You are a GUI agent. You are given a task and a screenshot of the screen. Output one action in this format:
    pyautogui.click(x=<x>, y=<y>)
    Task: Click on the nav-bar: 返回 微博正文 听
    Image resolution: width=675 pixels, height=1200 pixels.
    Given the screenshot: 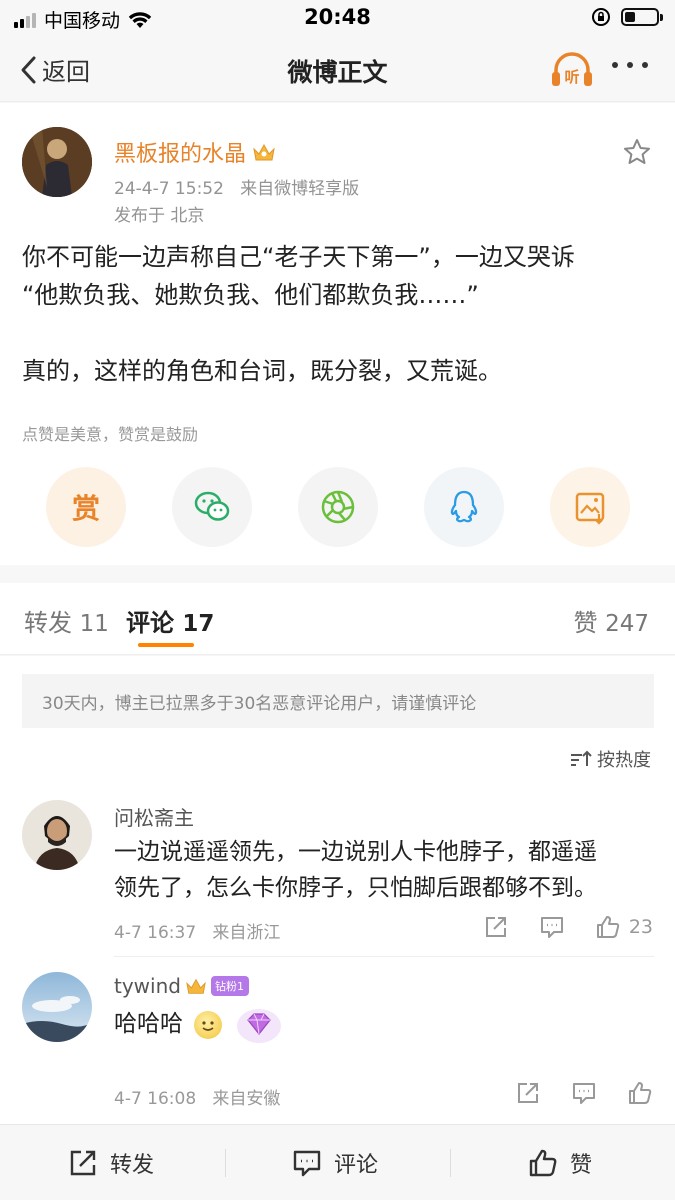 What is the action you would take?
    pyautogui.click(x=337, y=69)
    